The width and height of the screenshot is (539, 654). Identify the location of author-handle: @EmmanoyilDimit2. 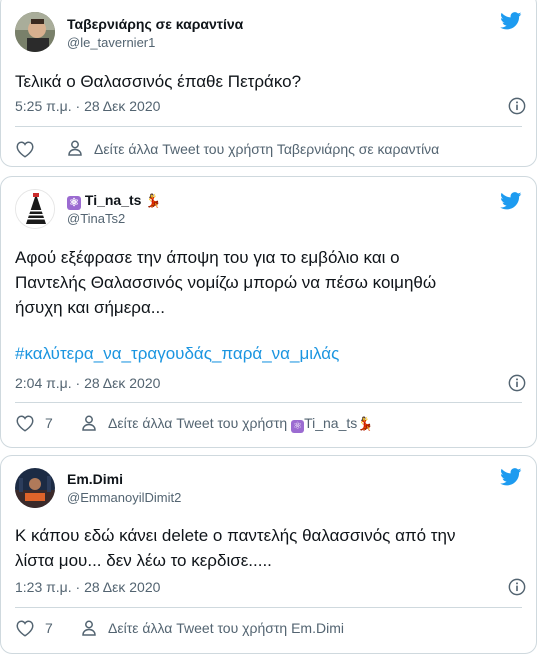
(124, 497).